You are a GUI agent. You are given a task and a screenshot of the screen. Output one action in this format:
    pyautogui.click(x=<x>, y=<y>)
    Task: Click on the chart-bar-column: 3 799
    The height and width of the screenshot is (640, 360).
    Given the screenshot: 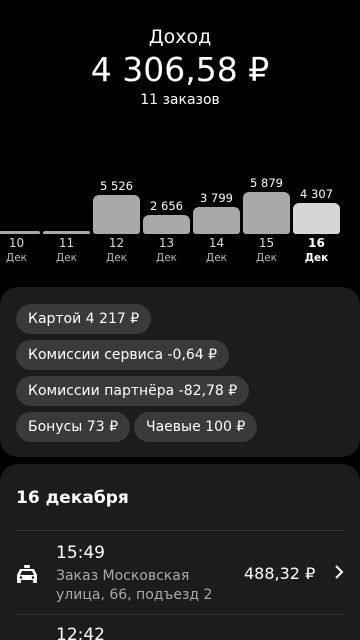 What is the action you would take?
    pyautogui.click(x=216, y=212)
    